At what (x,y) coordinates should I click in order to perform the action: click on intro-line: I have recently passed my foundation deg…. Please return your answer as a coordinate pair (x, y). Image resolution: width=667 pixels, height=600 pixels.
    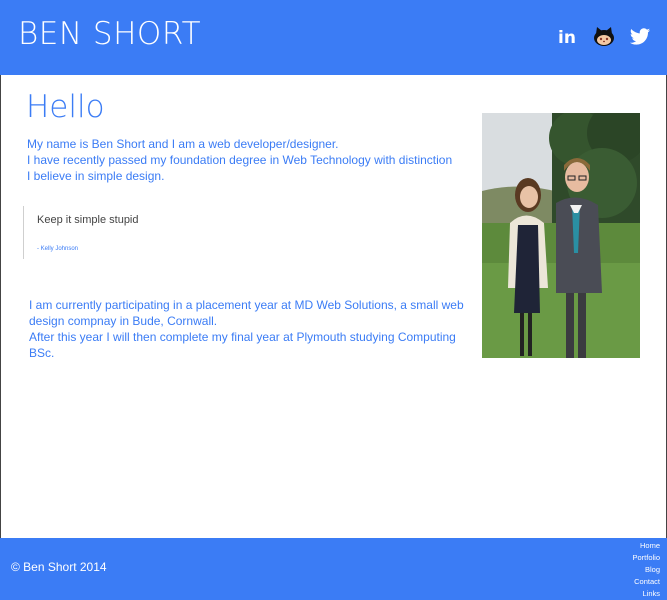
    Looking at the image, I should click on (240, 160).